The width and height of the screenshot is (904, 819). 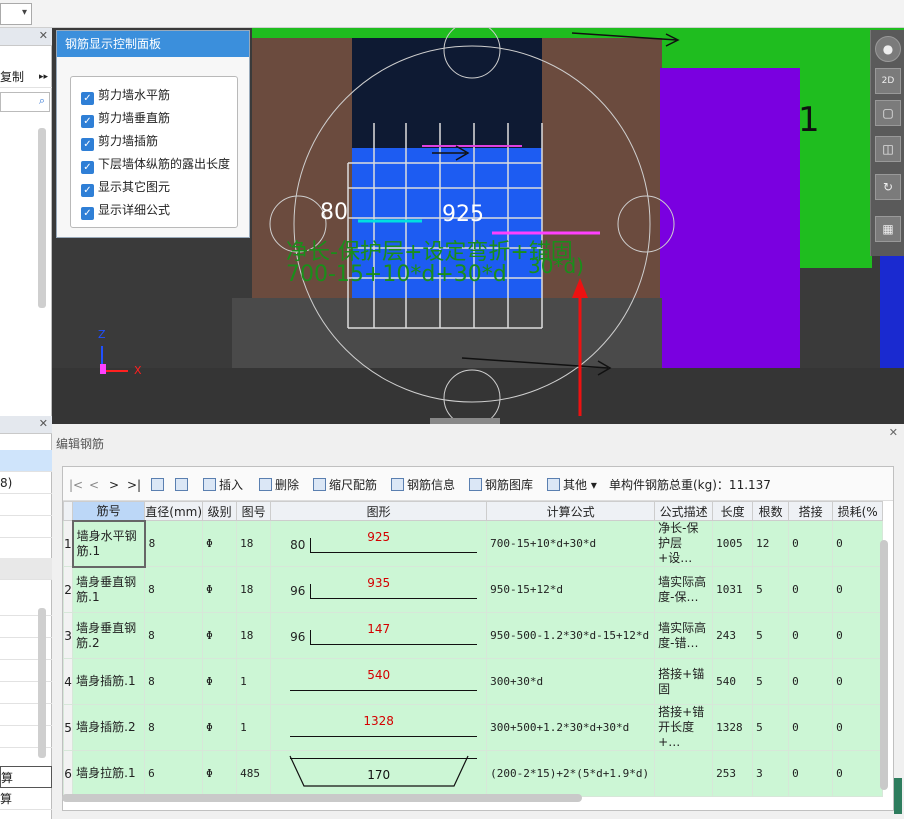 I want to click on column-header: 直径(mm), so click(x=174, y=511).